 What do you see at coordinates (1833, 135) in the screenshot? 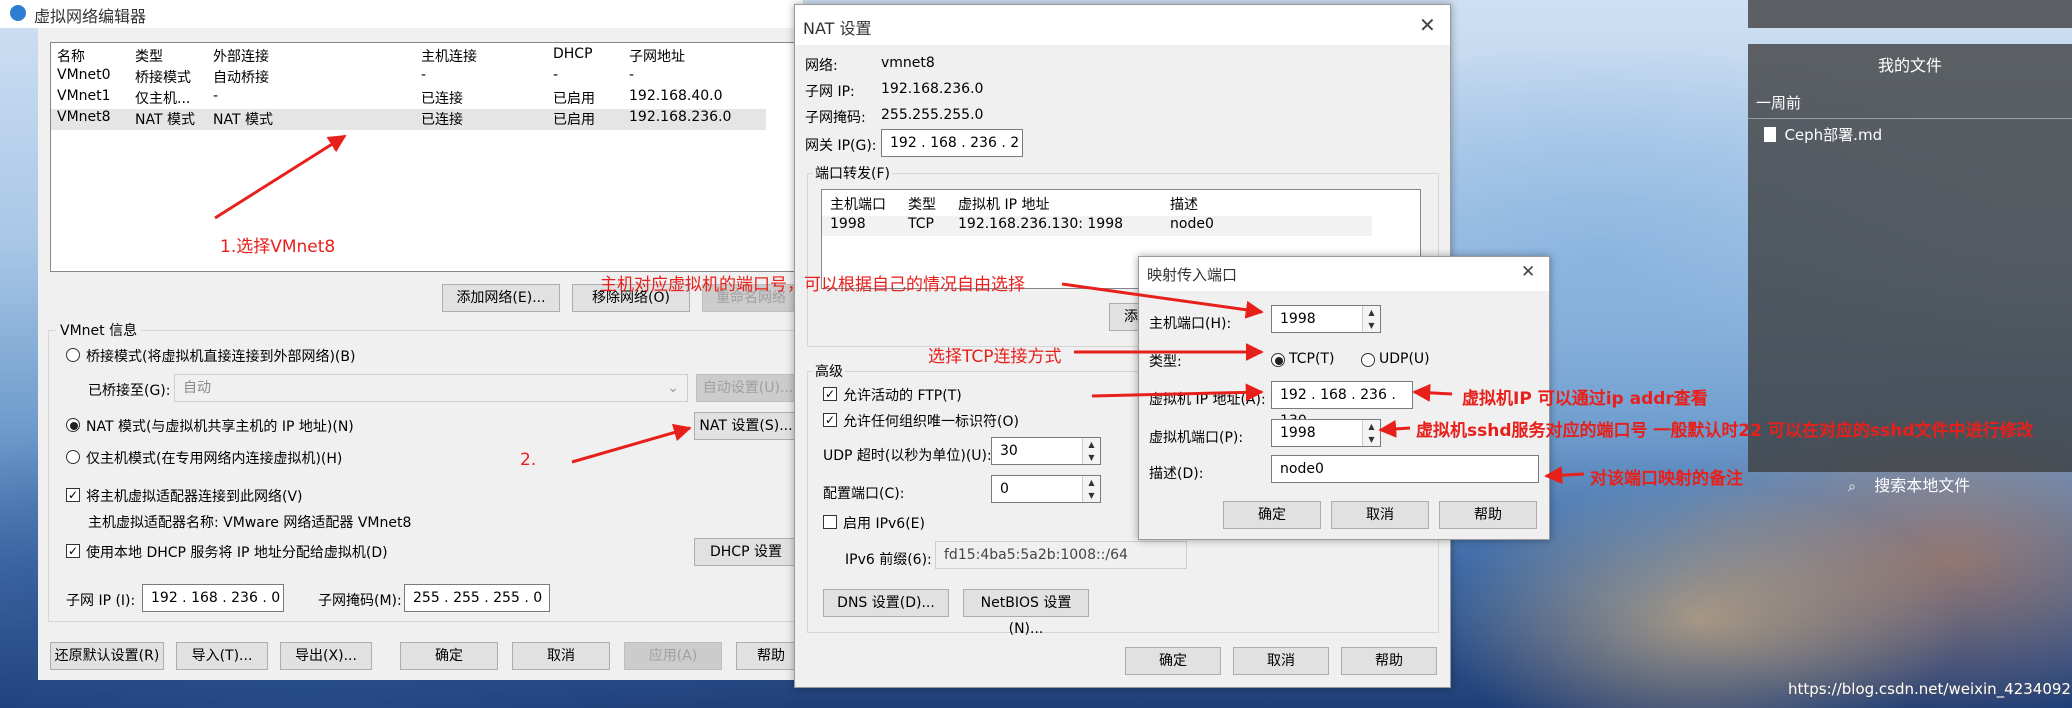
I see `file-name: Ceph部署.md` at bounding box center [1833, 135].